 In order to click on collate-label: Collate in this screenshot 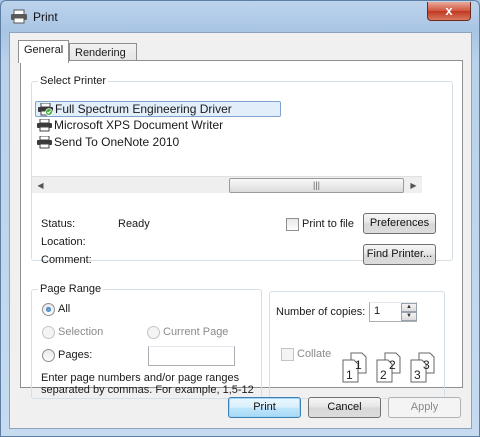, I will do `click(314, 354)`.